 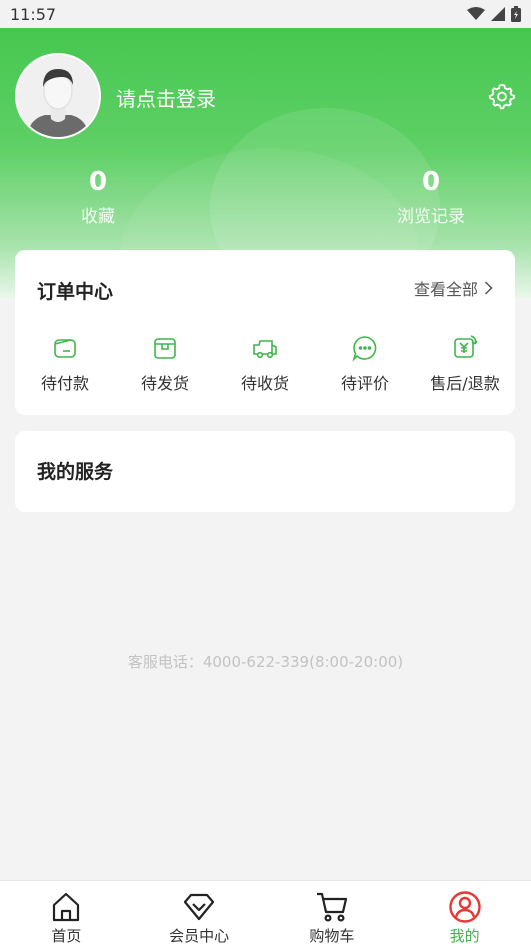 What do you see at coordinates (199, 907) in the screenshot?
I see `diamond-icon` at bounding box center [199, 907].